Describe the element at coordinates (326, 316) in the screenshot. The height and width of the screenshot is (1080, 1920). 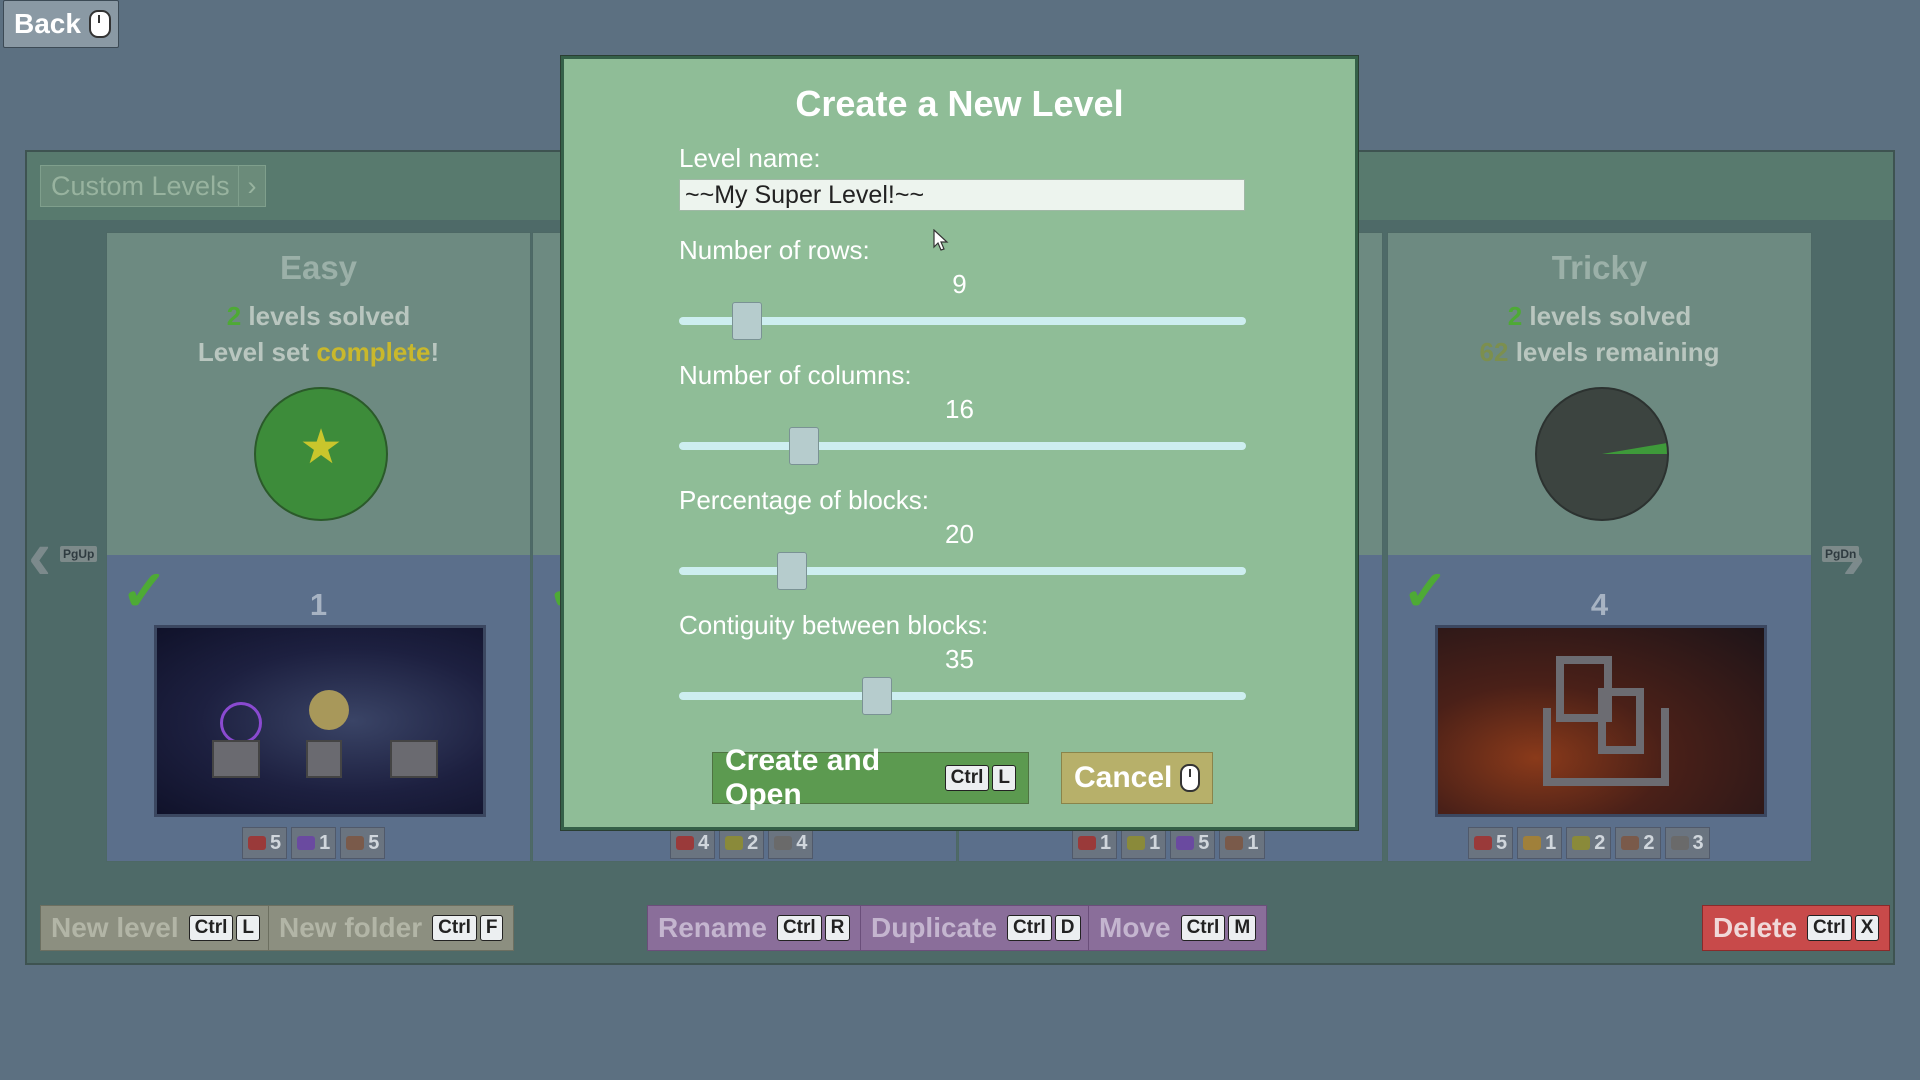
I see `solved-text: levels solved` at that location.